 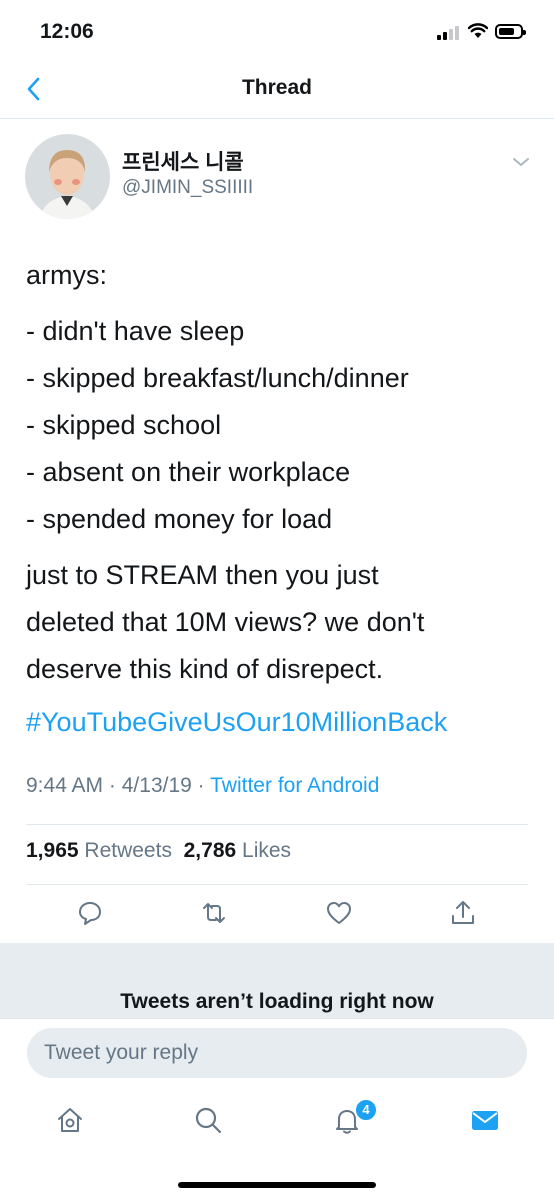 What do you see at coordinates (52, 850) in the screenshot?
I see `retweets-count: 1,965` at bounding box center [52, 850].